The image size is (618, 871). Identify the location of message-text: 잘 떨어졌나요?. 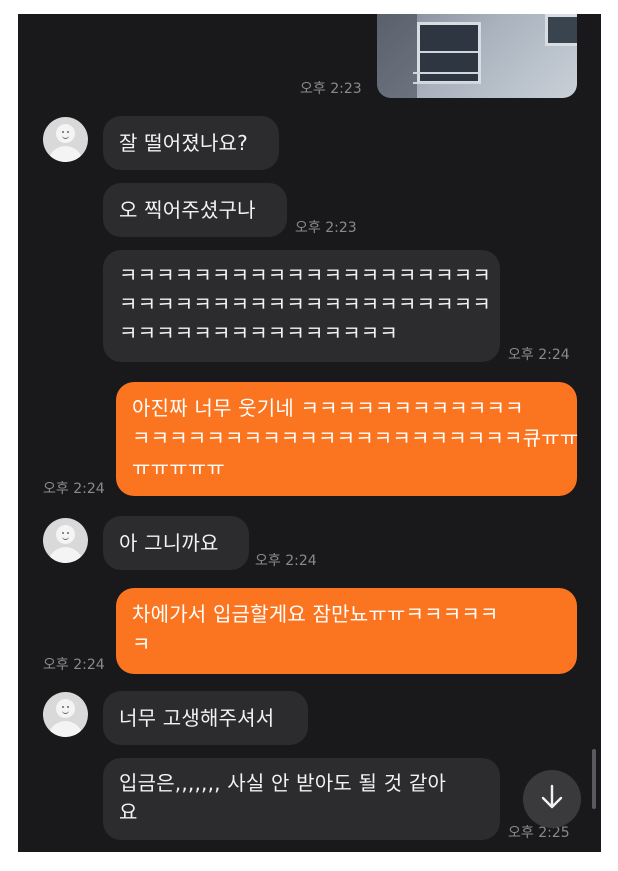
(183, 143).